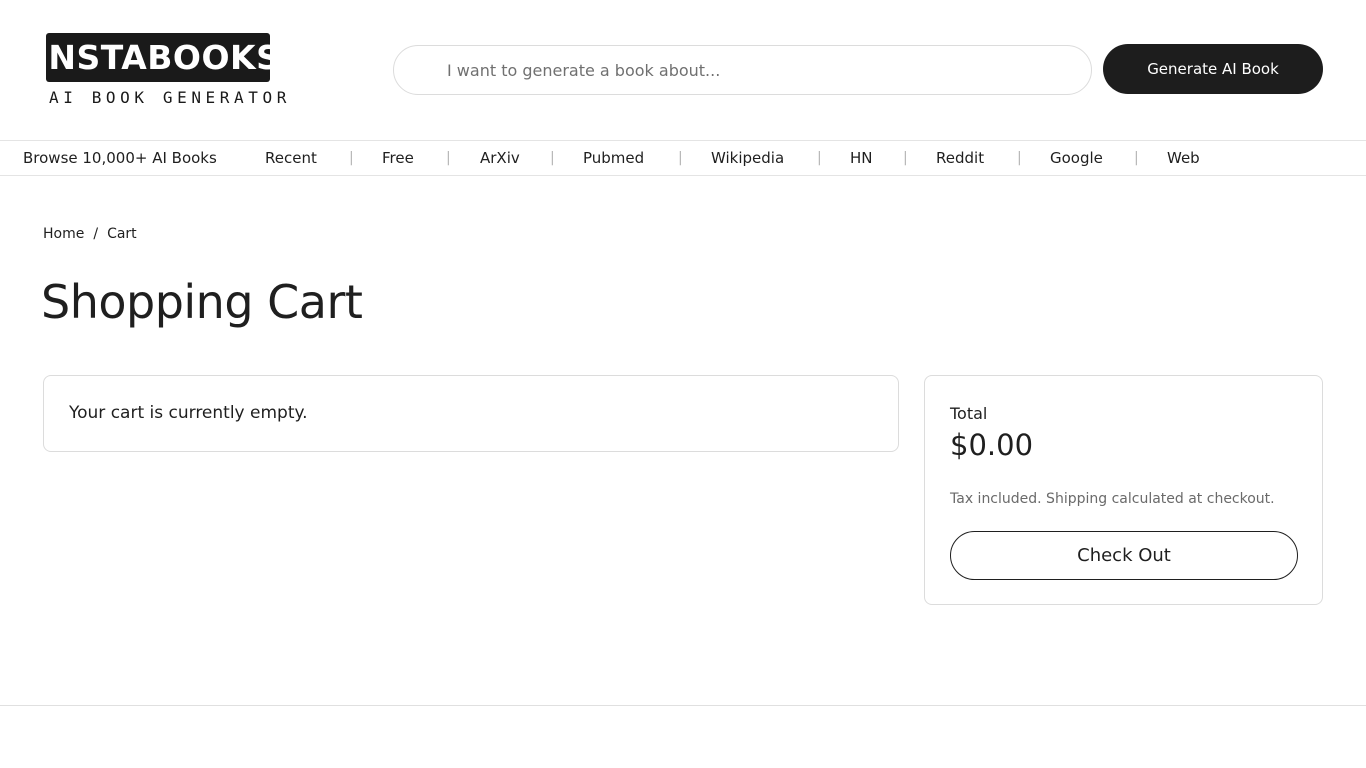  I want to click on book-topic-search-input, so click(742, 70).